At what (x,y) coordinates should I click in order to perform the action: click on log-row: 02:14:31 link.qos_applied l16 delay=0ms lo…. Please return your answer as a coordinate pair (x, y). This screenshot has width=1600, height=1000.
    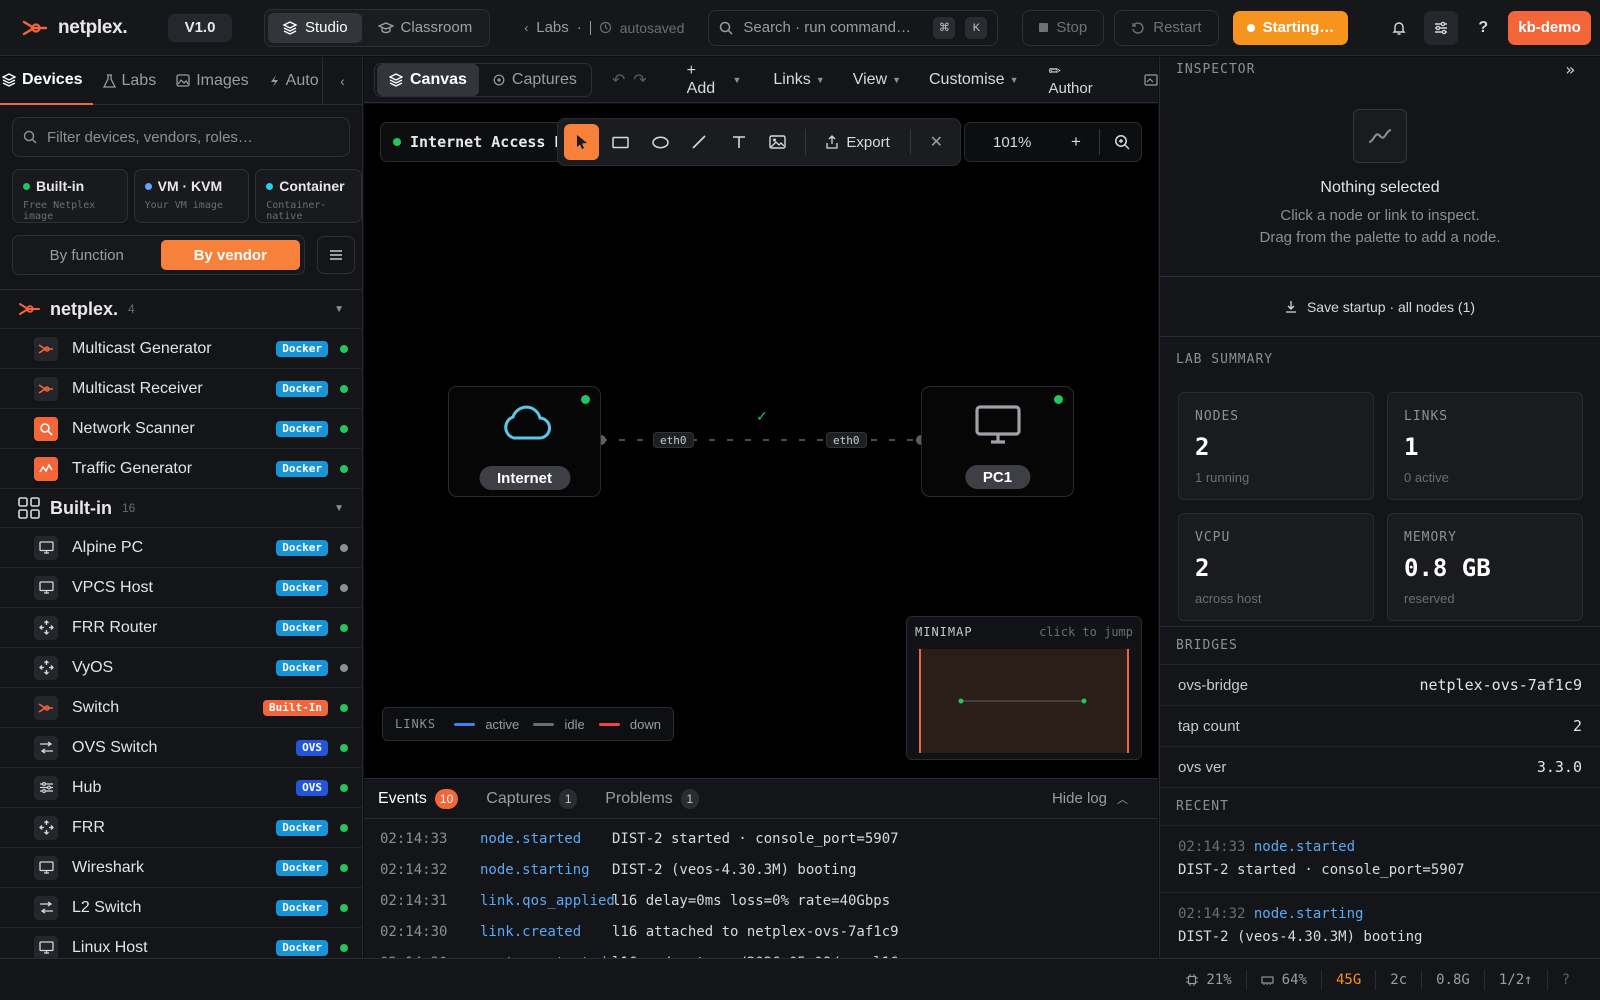
    Looking at the image, I should click on (761, 900).